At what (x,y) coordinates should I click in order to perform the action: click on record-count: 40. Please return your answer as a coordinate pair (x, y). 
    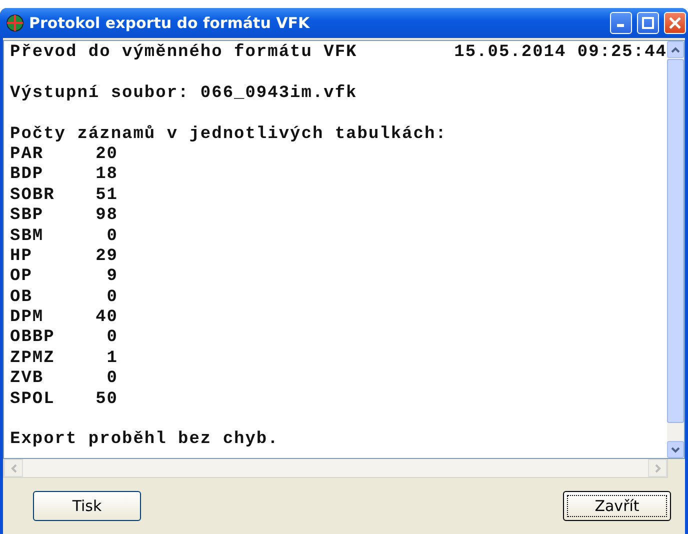
    Looking at the image, I should click on (106, 318).